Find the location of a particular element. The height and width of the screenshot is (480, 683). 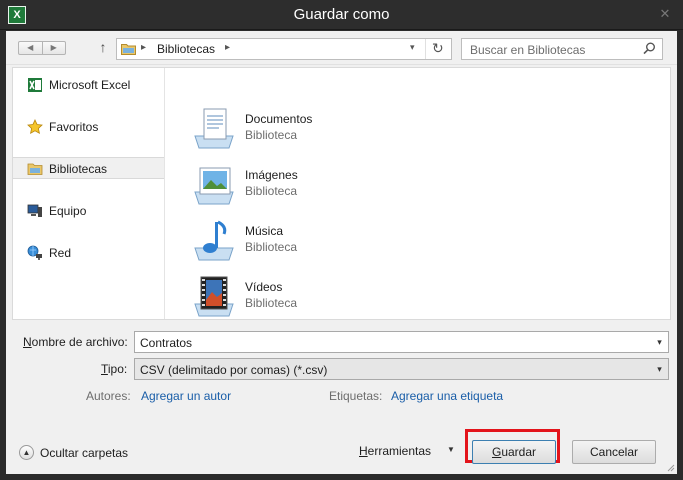

library-item-imagenes: Imágenes Biblioteca is located at coordinates (291, 186).